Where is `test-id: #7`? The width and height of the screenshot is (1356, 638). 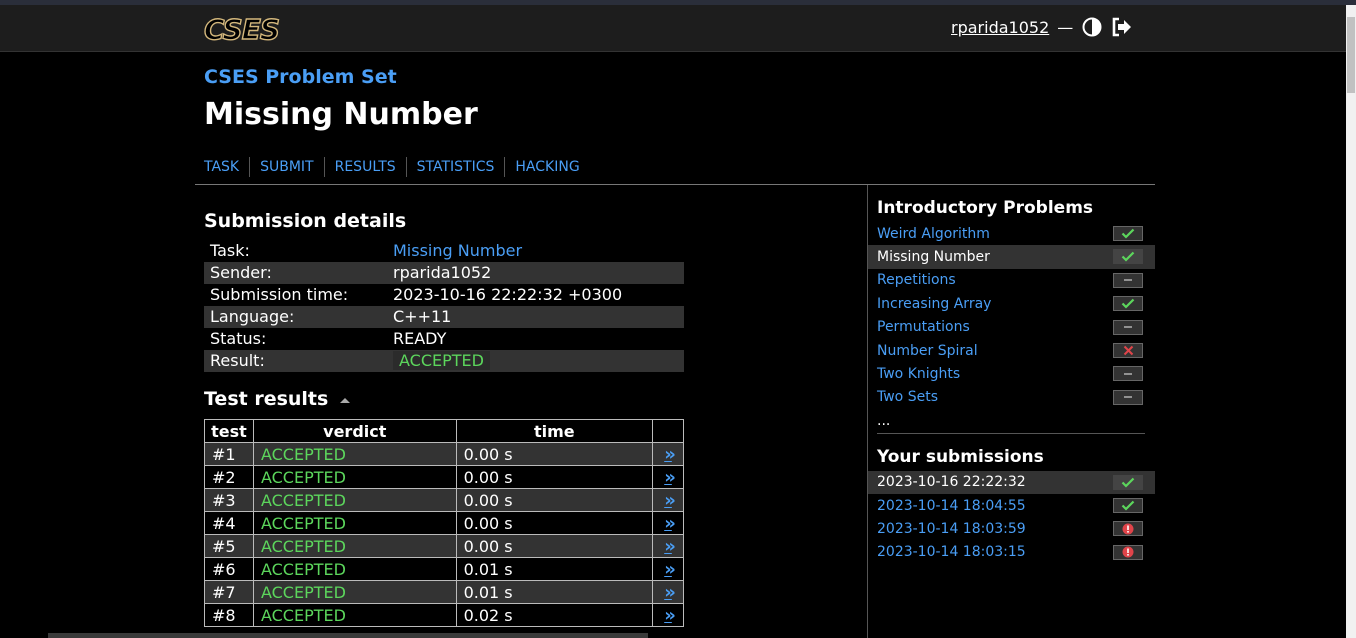 test-id: #7 is located at coordinates (229, 592).